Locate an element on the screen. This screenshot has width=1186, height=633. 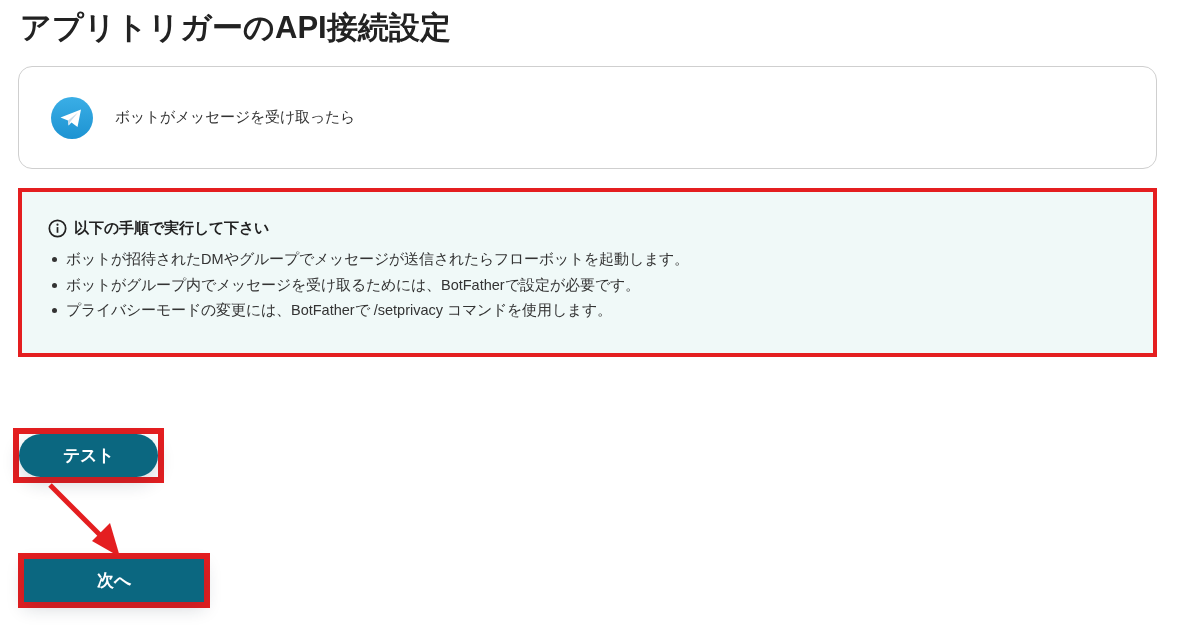
notice-title: 以下の手順で実行して下さい is located at coordinates (171, 228).